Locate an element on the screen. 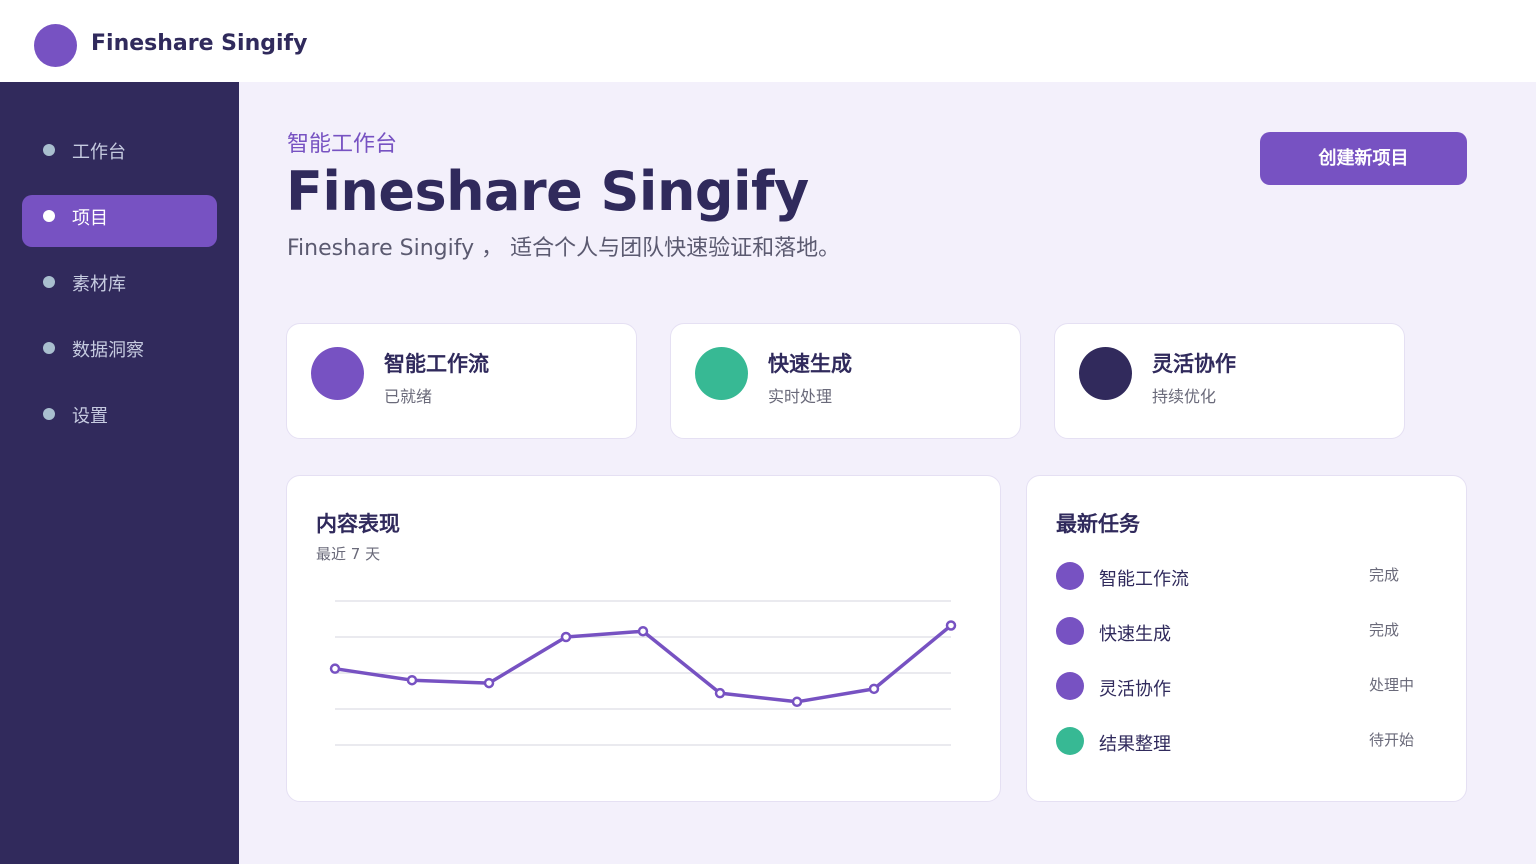 This screenshot has height=864, width=1536. sidebar-item-label: 数据洞察 is located at coordinates (108, 350).